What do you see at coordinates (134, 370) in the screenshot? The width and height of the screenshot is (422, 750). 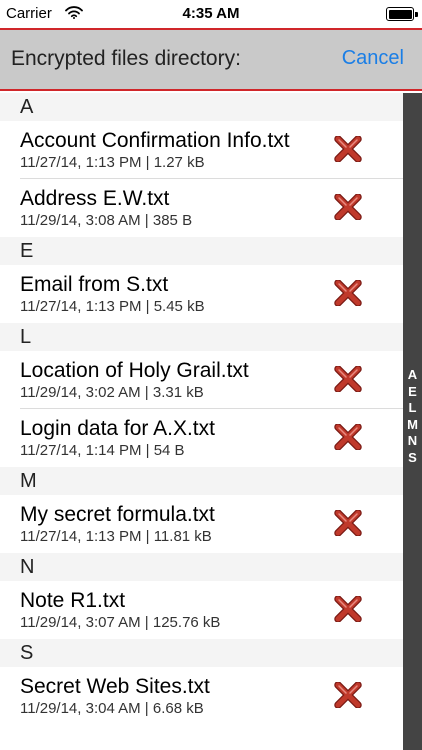 I see `file-name: Location of Holy Grail.txt` at bounding box center [134, 370].